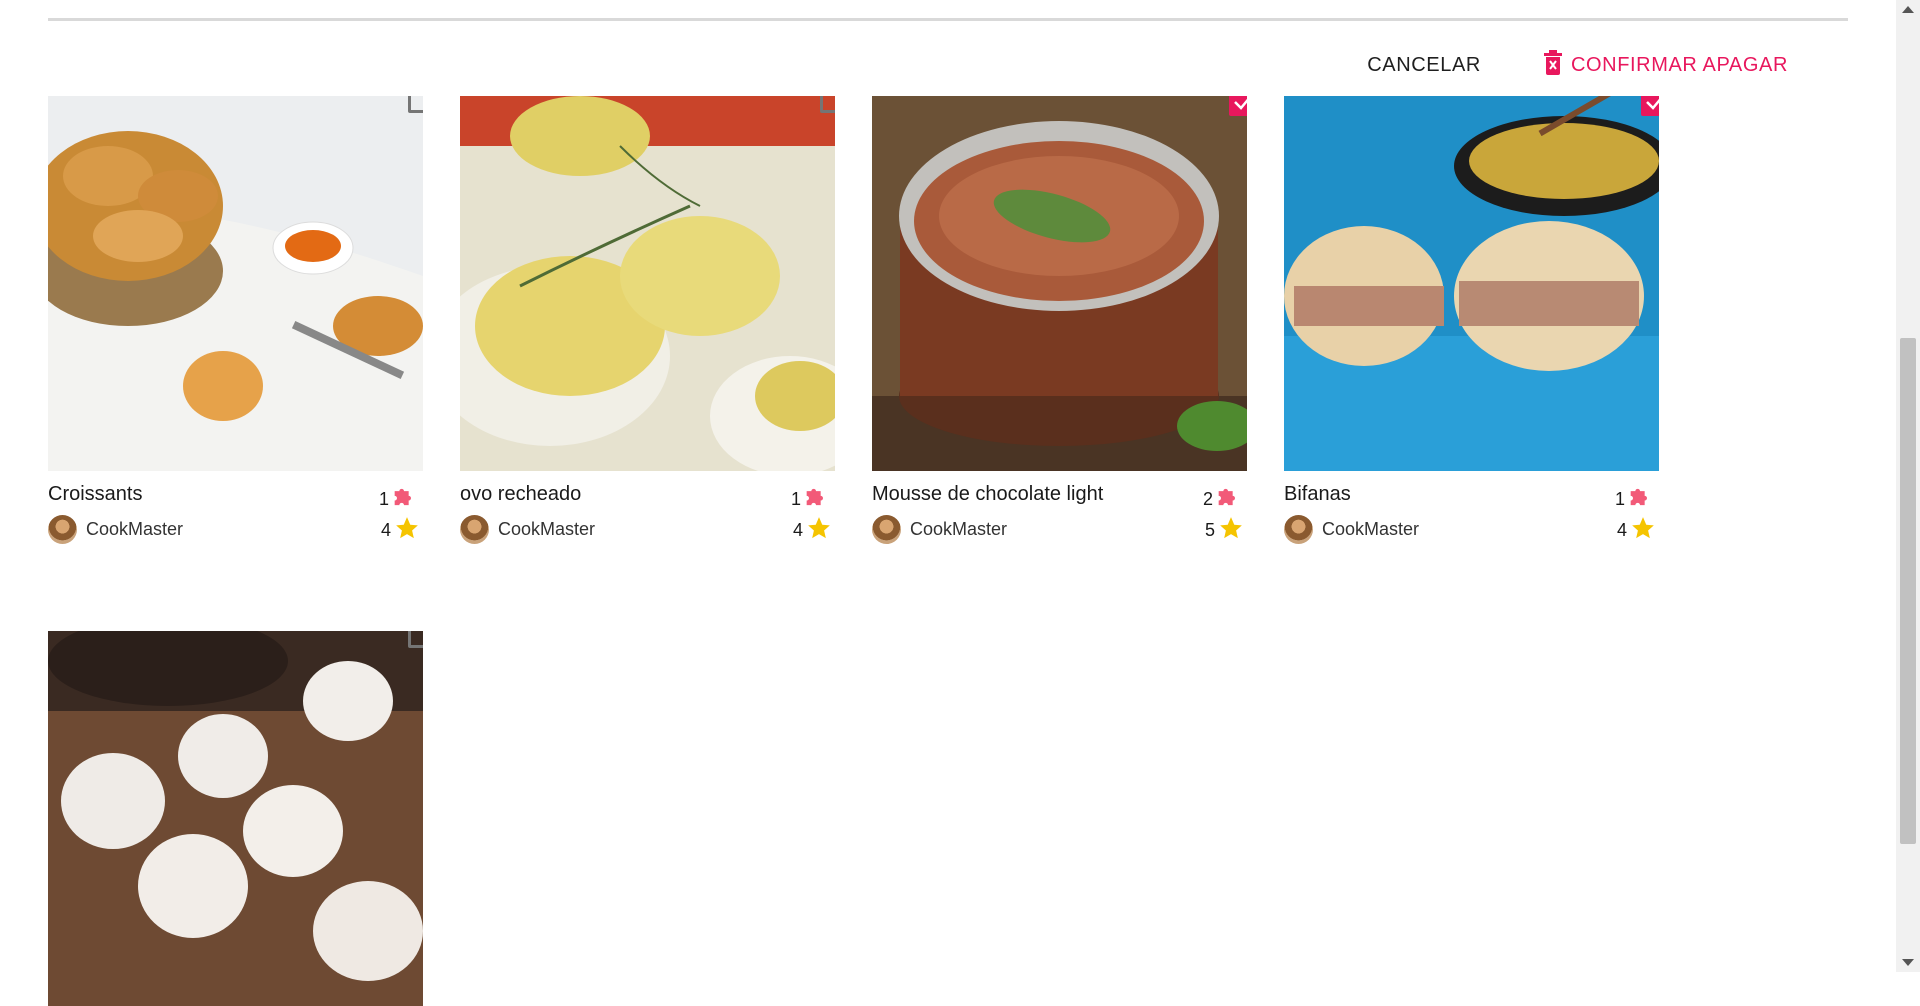  Describe the element at coordinates (1317, 494) in the screenshot. I see `recipe-title: Bifanas` at that location.